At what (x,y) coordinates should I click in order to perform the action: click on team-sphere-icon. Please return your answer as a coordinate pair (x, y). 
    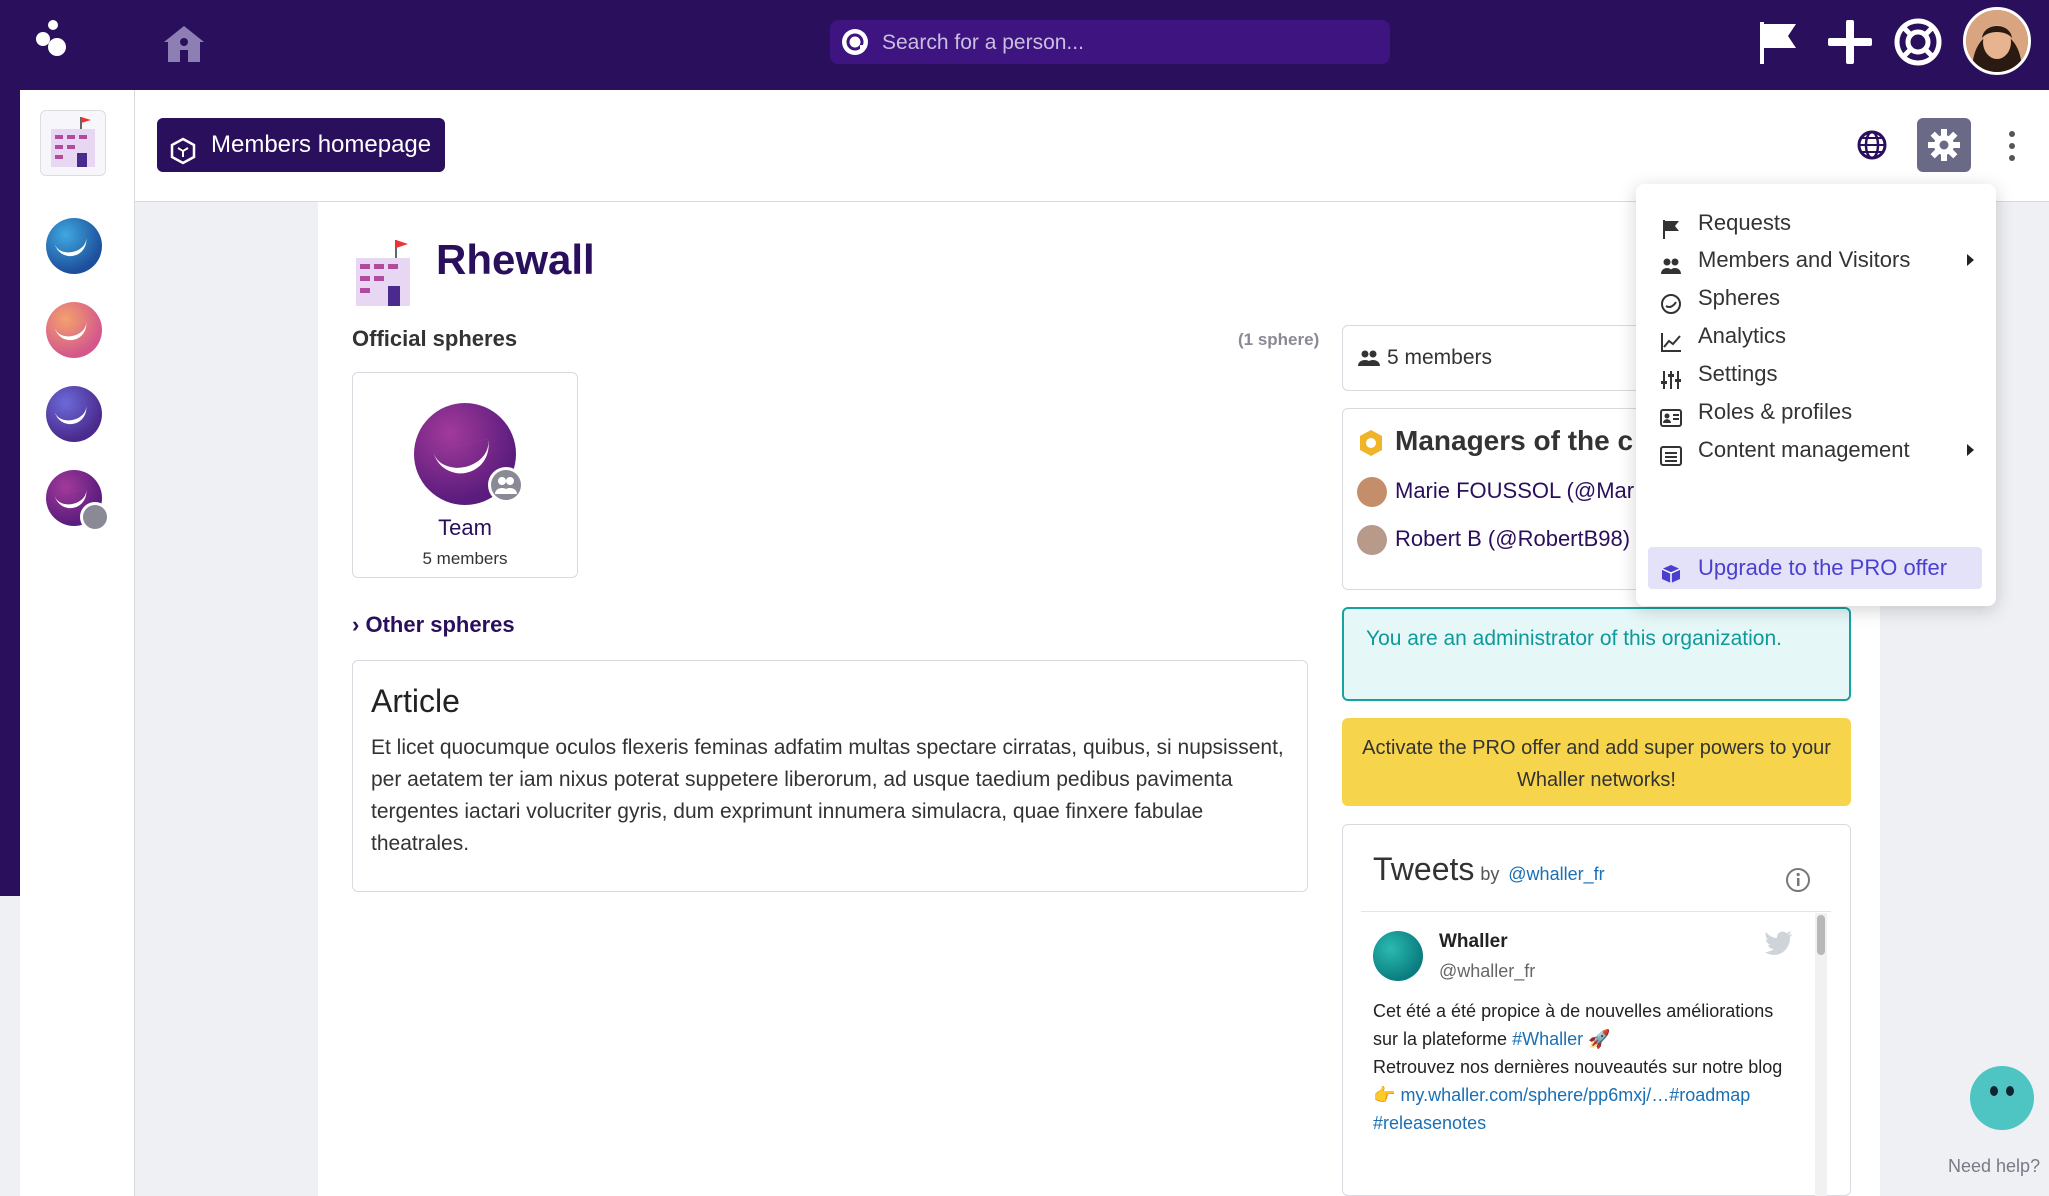
    Looking at the image, I should click on (469, 454).